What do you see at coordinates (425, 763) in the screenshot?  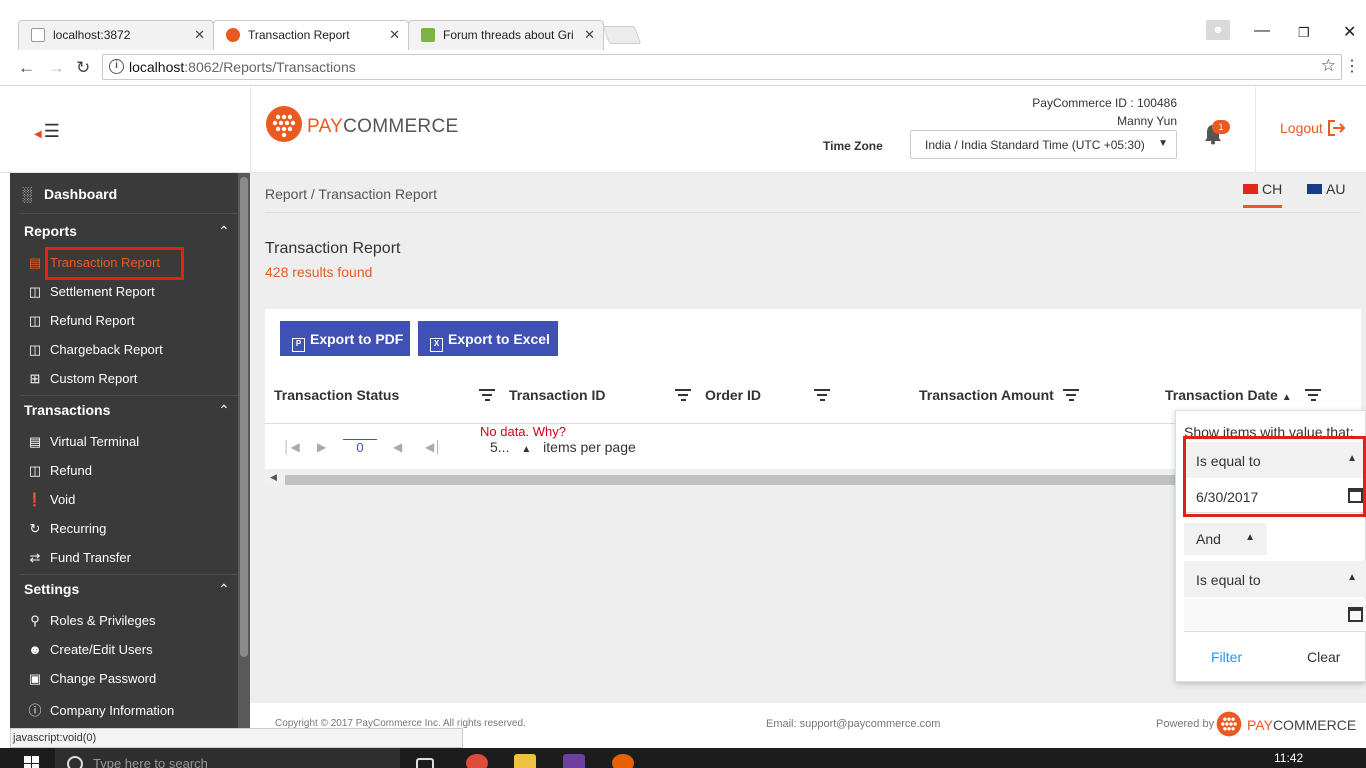 I see `task-view-icon` at bounding box center [425, 763].